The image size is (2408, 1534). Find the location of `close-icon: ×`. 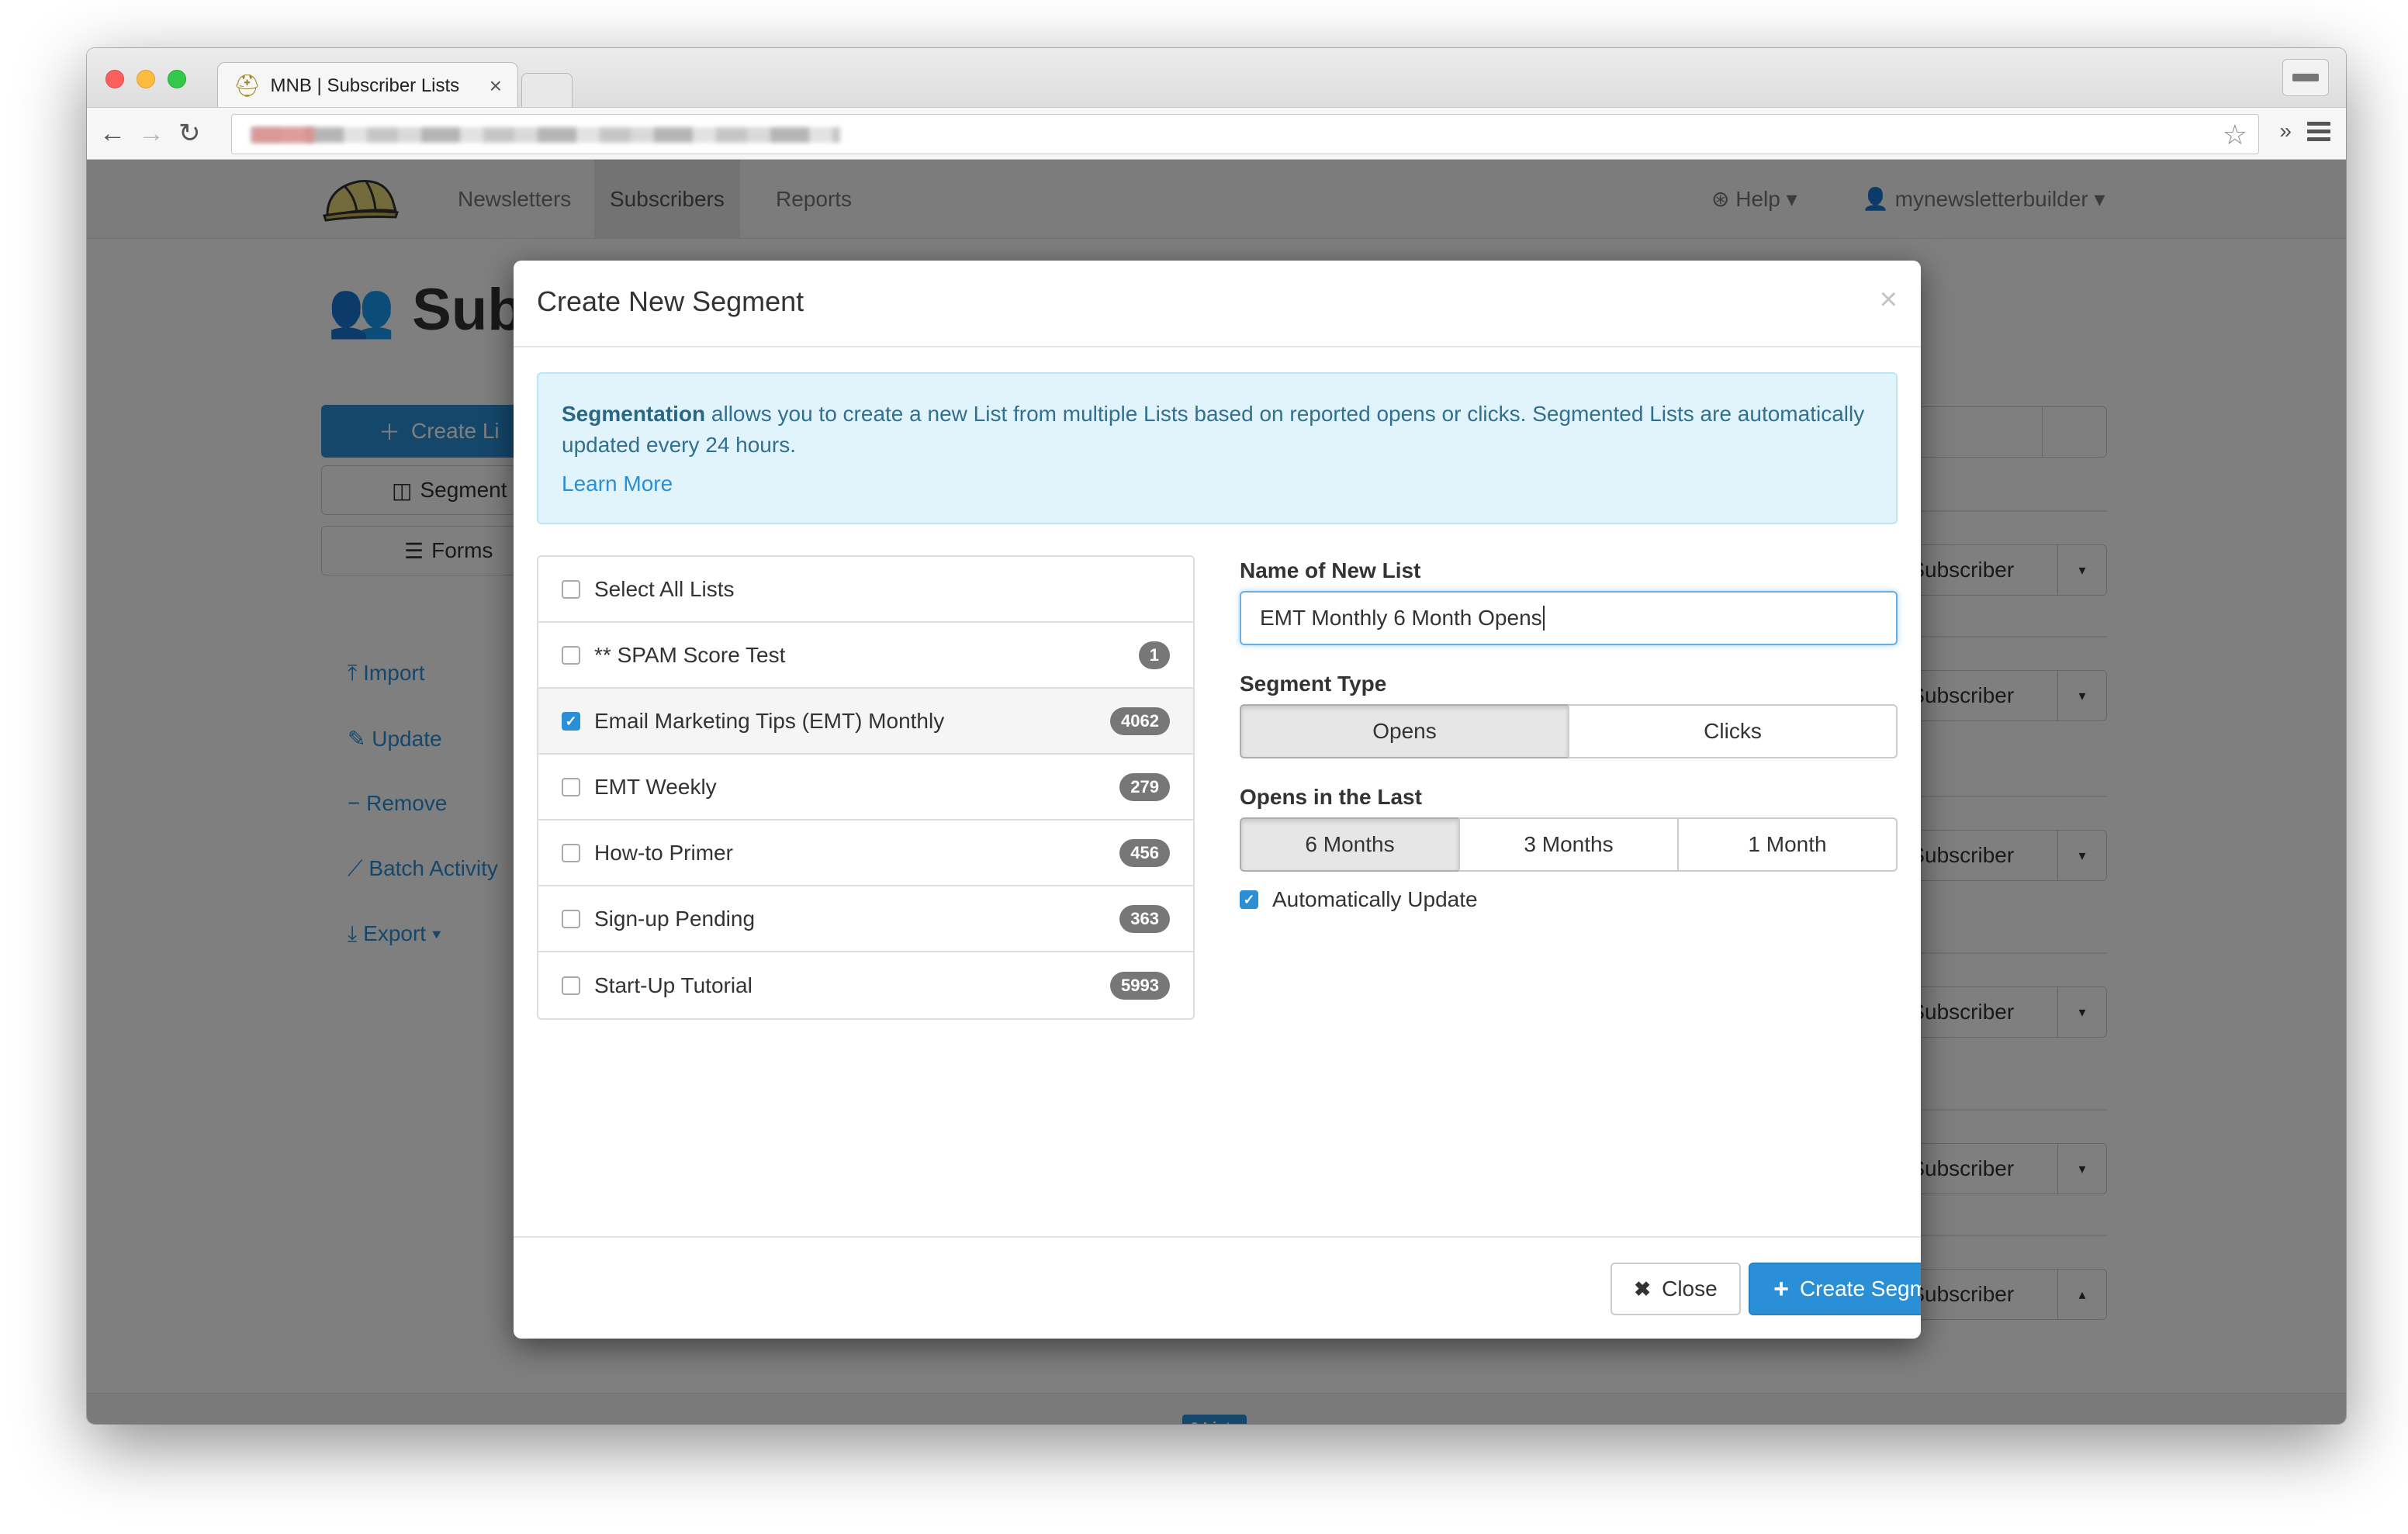

close-icon: × is located at coordinates (1889, 299).